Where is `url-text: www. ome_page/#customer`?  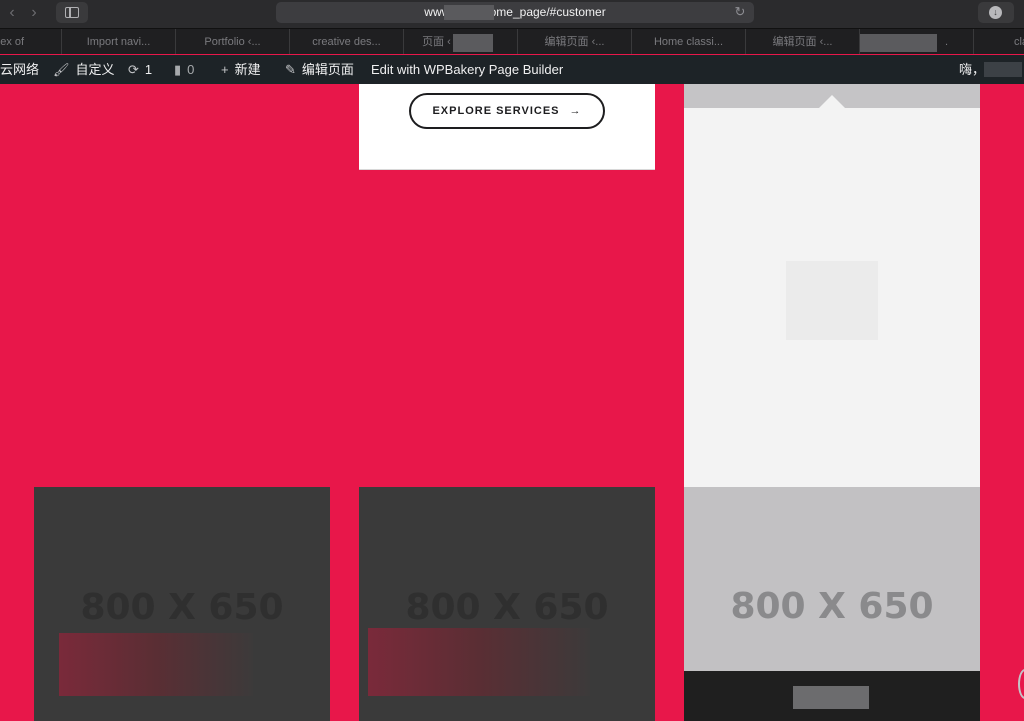 url-text: www. ome_page/#customer is located at coordinates (515, 12).